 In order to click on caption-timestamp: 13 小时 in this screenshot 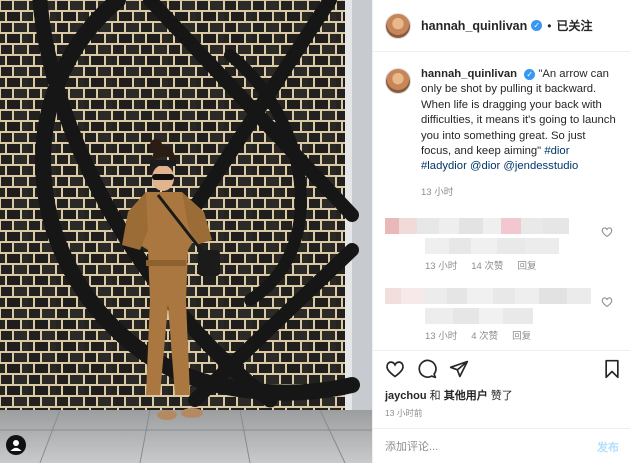, I will do `click(519, 192)`.